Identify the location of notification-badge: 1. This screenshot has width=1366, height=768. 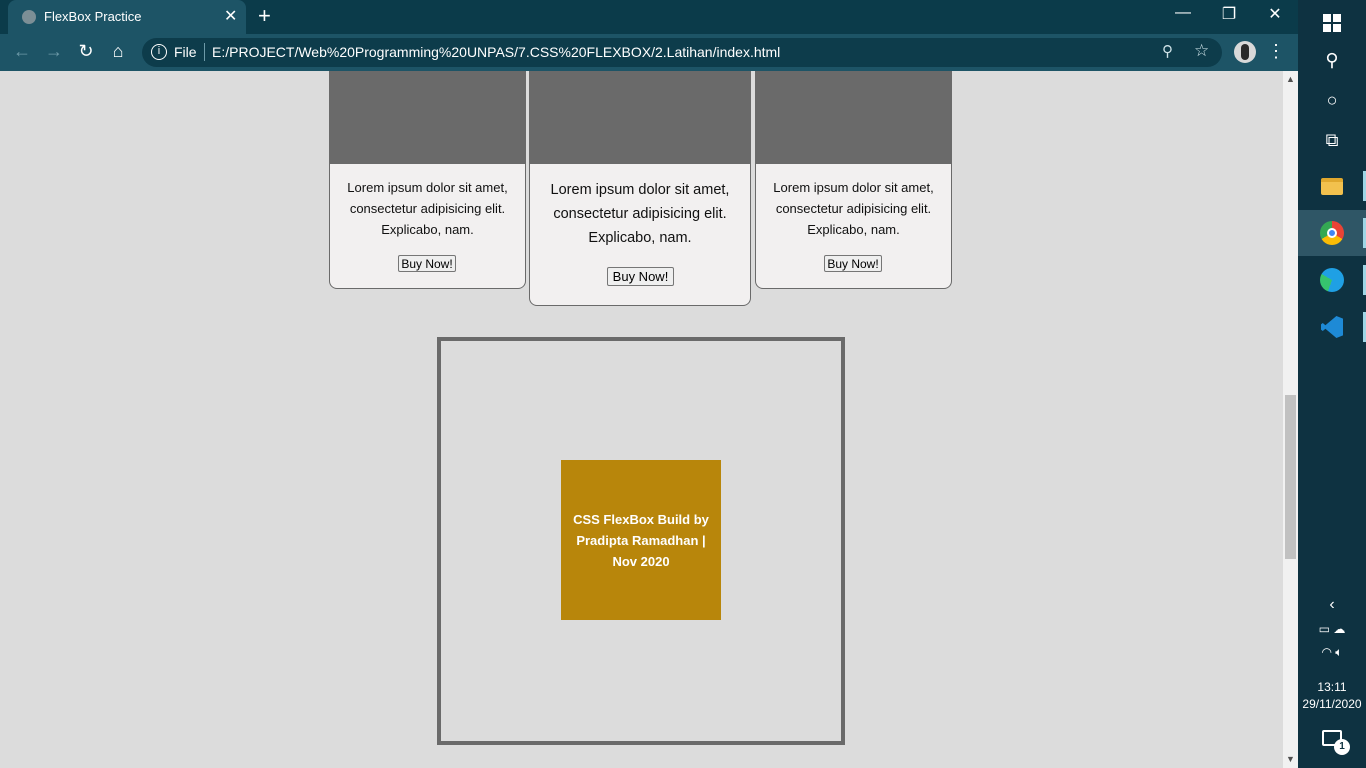
(1342, 747).